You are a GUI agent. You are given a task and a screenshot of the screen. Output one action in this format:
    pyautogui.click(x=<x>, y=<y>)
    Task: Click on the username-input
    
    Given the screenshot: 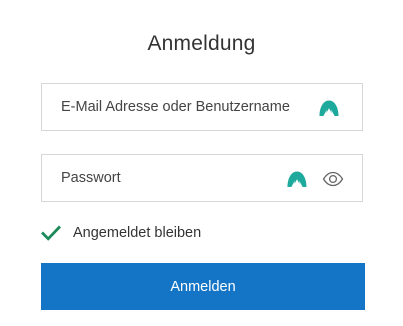 What is the action you would take?
    pyautogui.click(x=186, y=107)
    